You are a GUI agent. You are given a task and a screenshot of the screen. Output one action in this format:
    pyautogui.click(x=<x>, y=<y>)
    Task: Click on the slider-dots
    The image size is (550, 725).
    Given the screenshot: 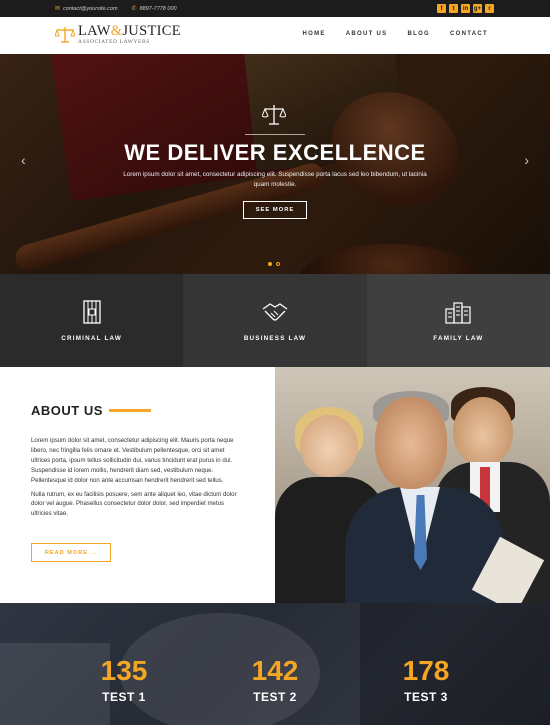 What is the action you would take?
    pyautogui.click(x=274, y=264)
    